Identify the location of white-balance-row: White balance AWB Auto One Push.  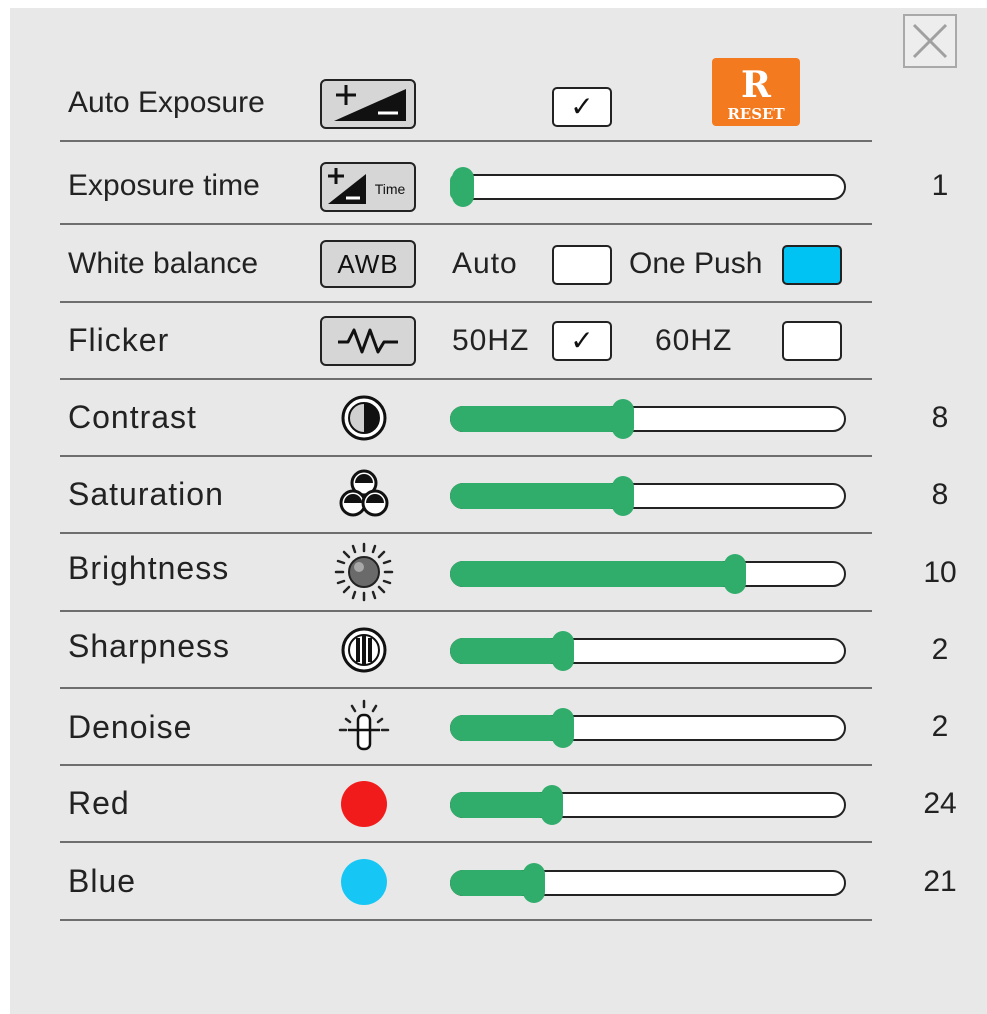
(465, 264).